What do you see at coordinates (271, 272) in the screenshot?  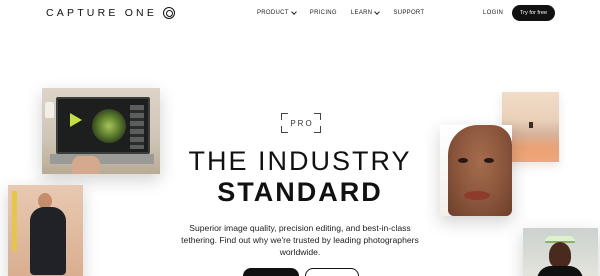 I see `primary-cta-button` at bounding box center [271, 272].